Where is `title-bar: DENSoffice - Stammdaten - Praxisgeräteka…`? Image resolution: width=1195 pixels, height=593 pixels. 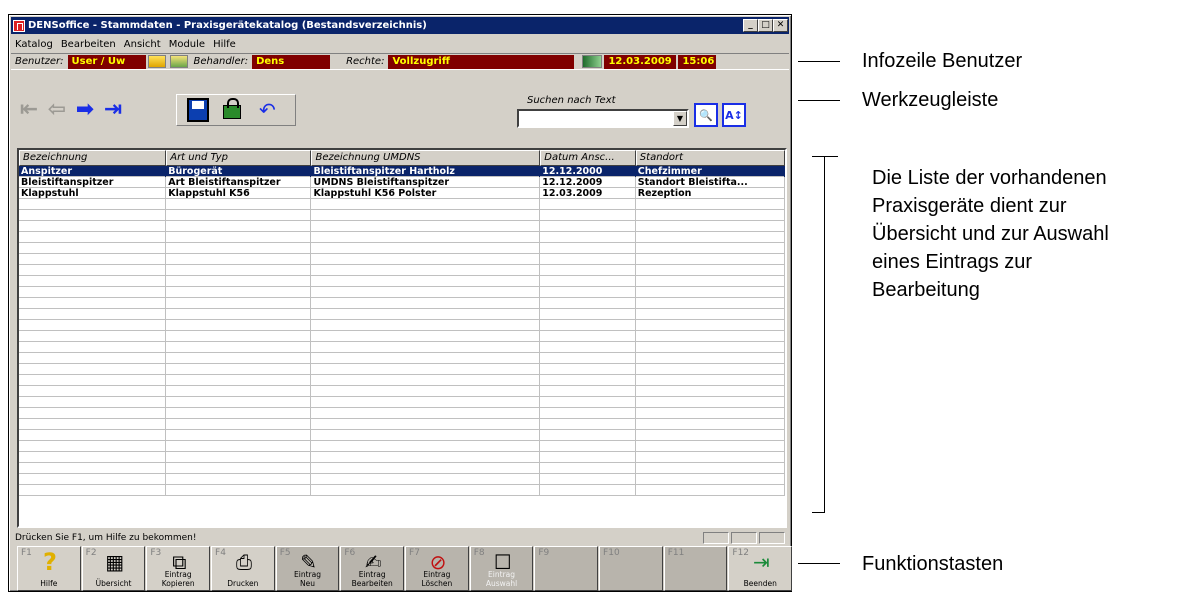 title-bar: DENSoffice - Stammdaten - Praxisgeräteka… is located at coordinates (400, 25).